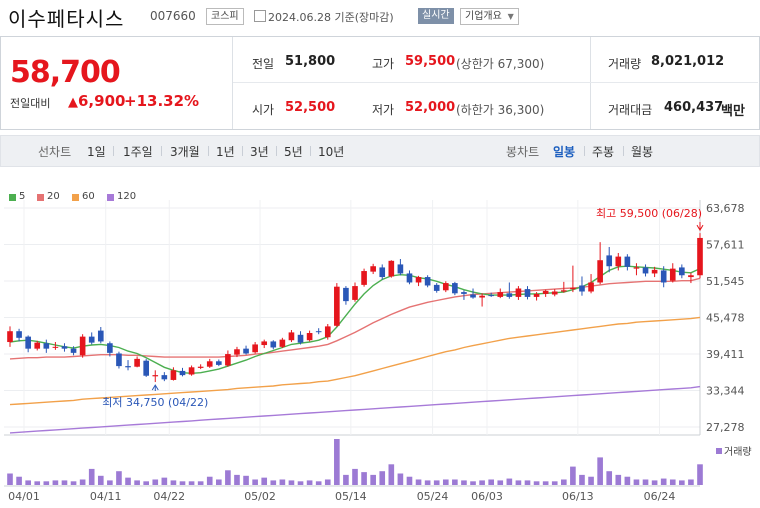  Describe the element at coordinates (510, 16) in the screenshot. I see `chevron-down-icon: ▼` at that location.